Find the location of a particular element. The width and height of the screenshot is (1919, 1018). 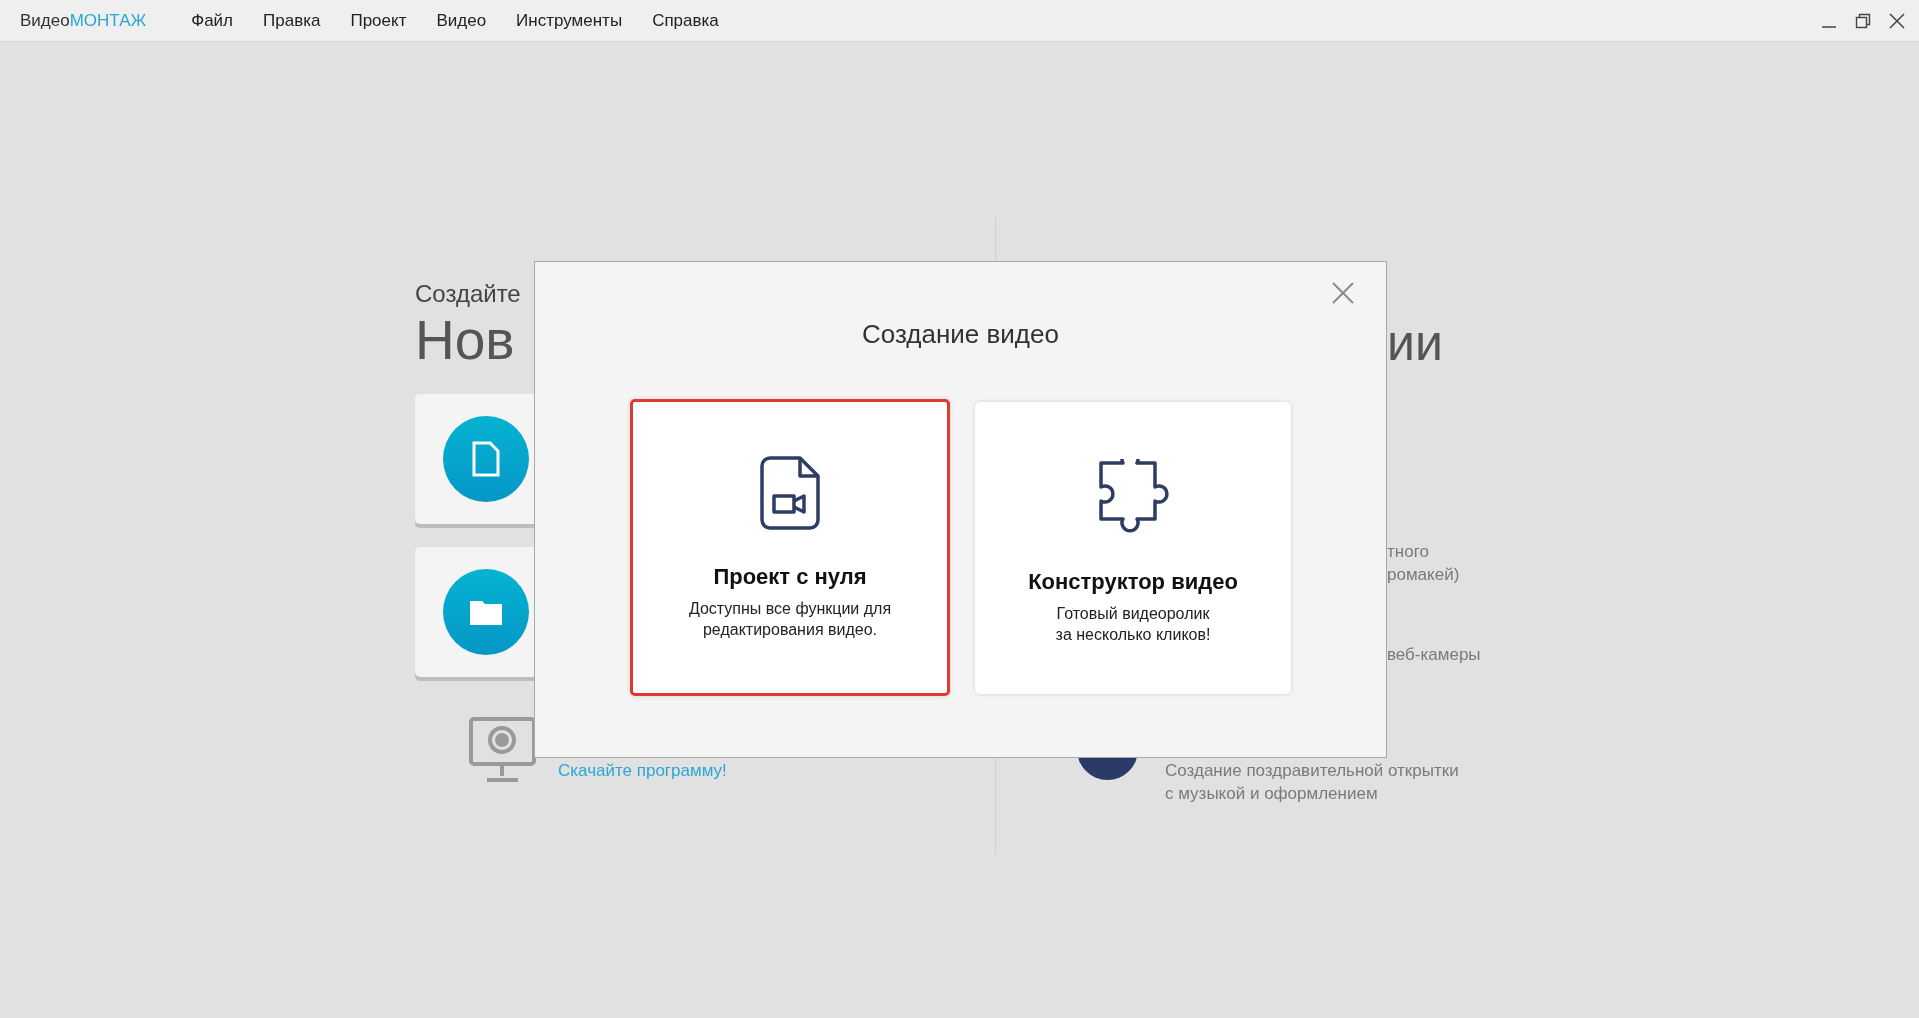

option-description: Готовый видеоролик за несколько кликов! is located at coordinates (1133, 624).